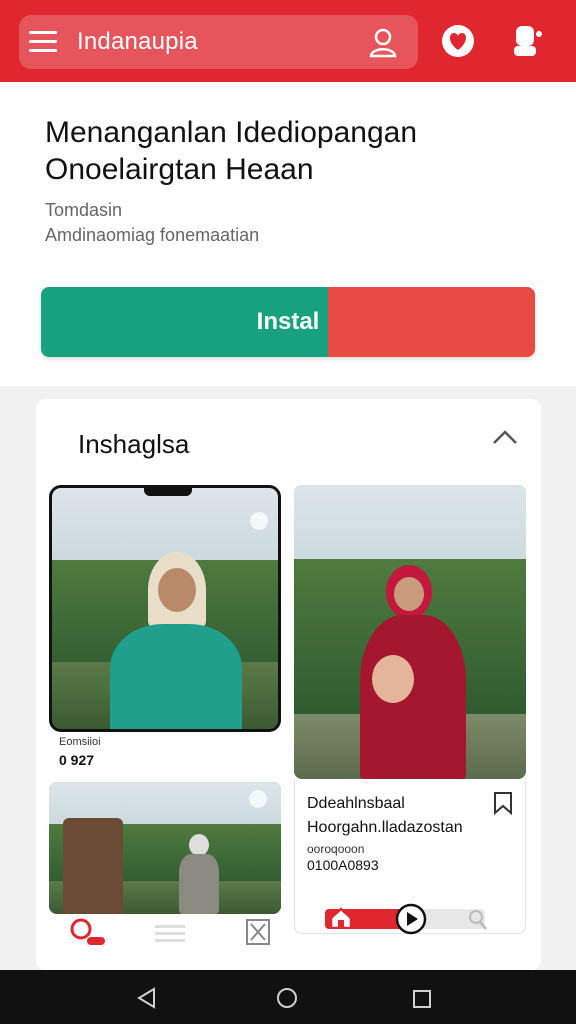  I want to click on grid-icon, so click(258, 932).